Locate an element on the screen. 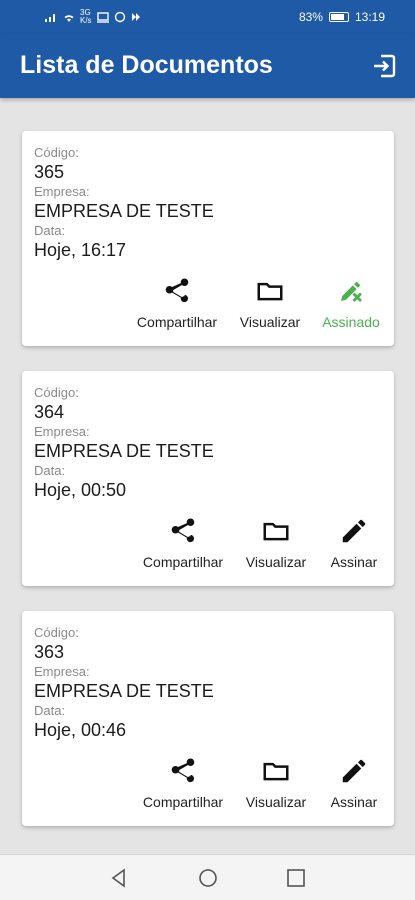 The height and width of the screenshot is (900, 415). network-speed: 3G K/s is located at coordinates (86, 16).